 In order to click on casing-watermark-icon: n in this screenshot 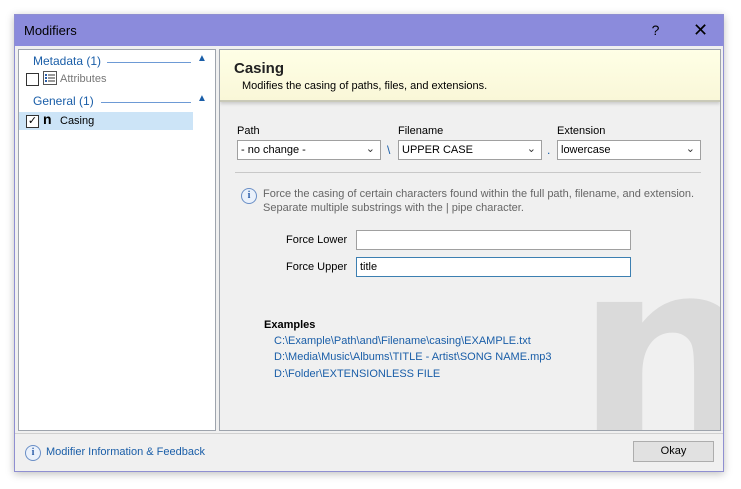, I will do `click(647, 327)`.